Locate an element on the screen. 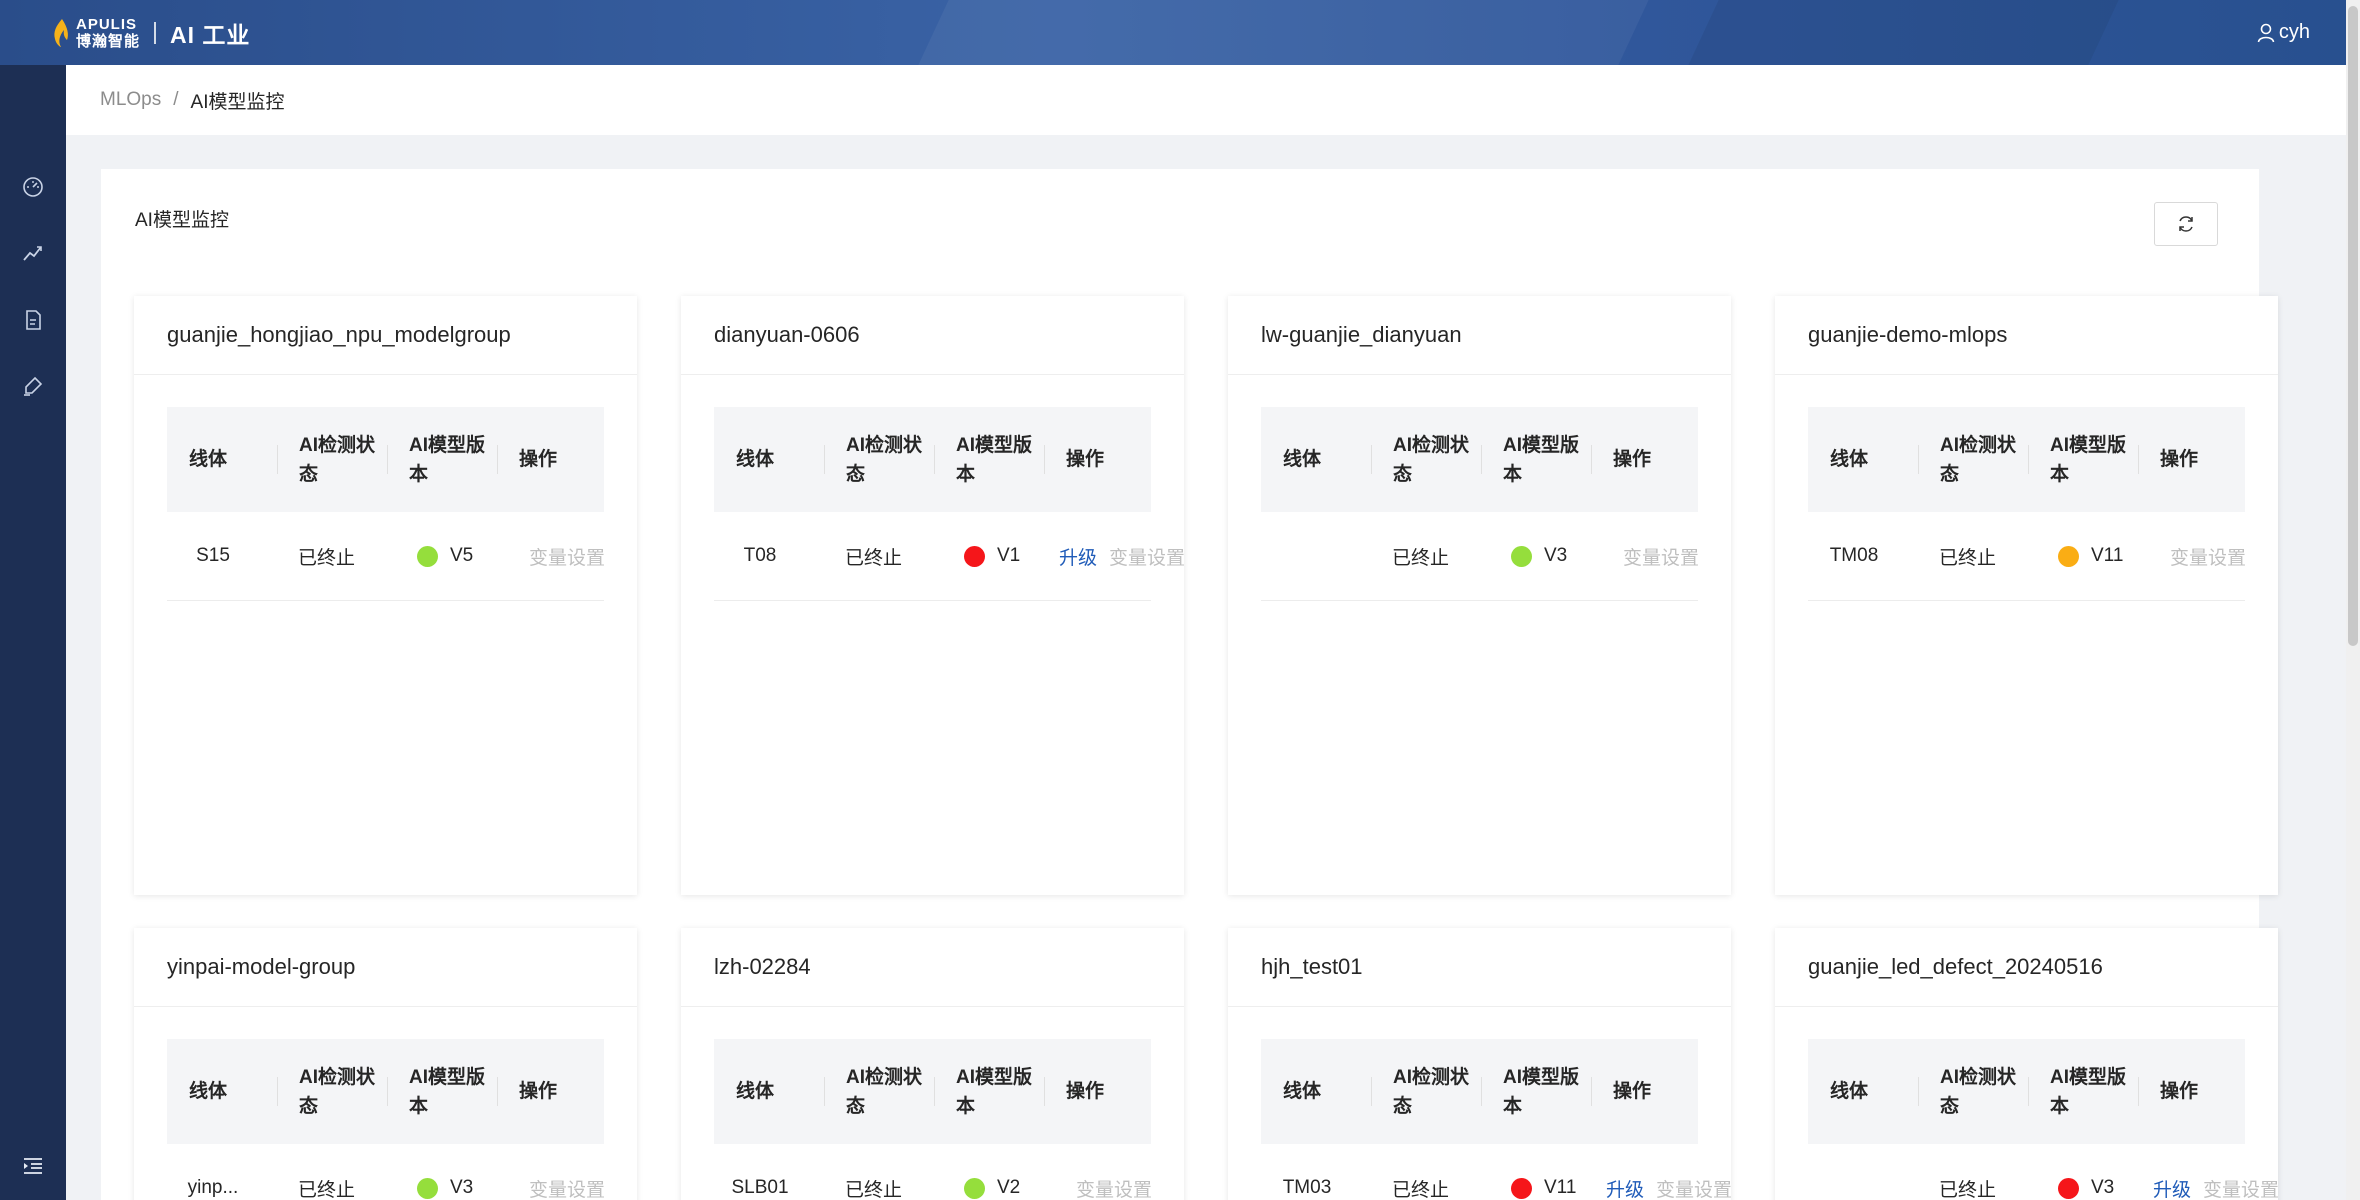  line-cell: TM08 is located at coordinates (1854, 555).